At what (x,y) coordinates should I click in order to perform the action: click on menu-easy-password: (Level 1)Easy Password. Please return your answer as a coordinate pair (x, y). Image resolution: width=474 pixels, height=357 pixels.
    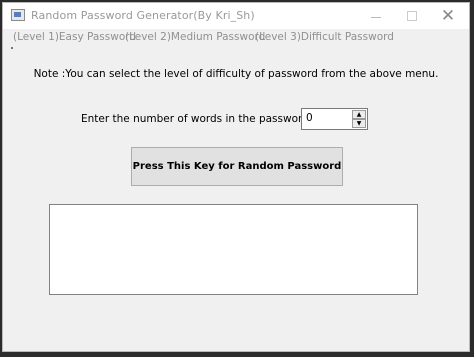
    Looking at the image, I should click on (74, 37).